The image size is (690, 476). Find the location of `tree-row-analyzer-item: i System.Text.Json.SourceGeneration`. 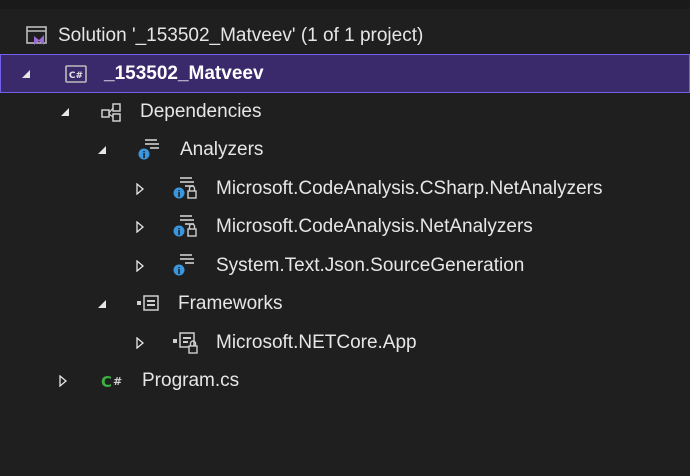

tree-row-analyzer-item: i System.Text.Json.SourceGeneration is located at coordinates (345, 265).